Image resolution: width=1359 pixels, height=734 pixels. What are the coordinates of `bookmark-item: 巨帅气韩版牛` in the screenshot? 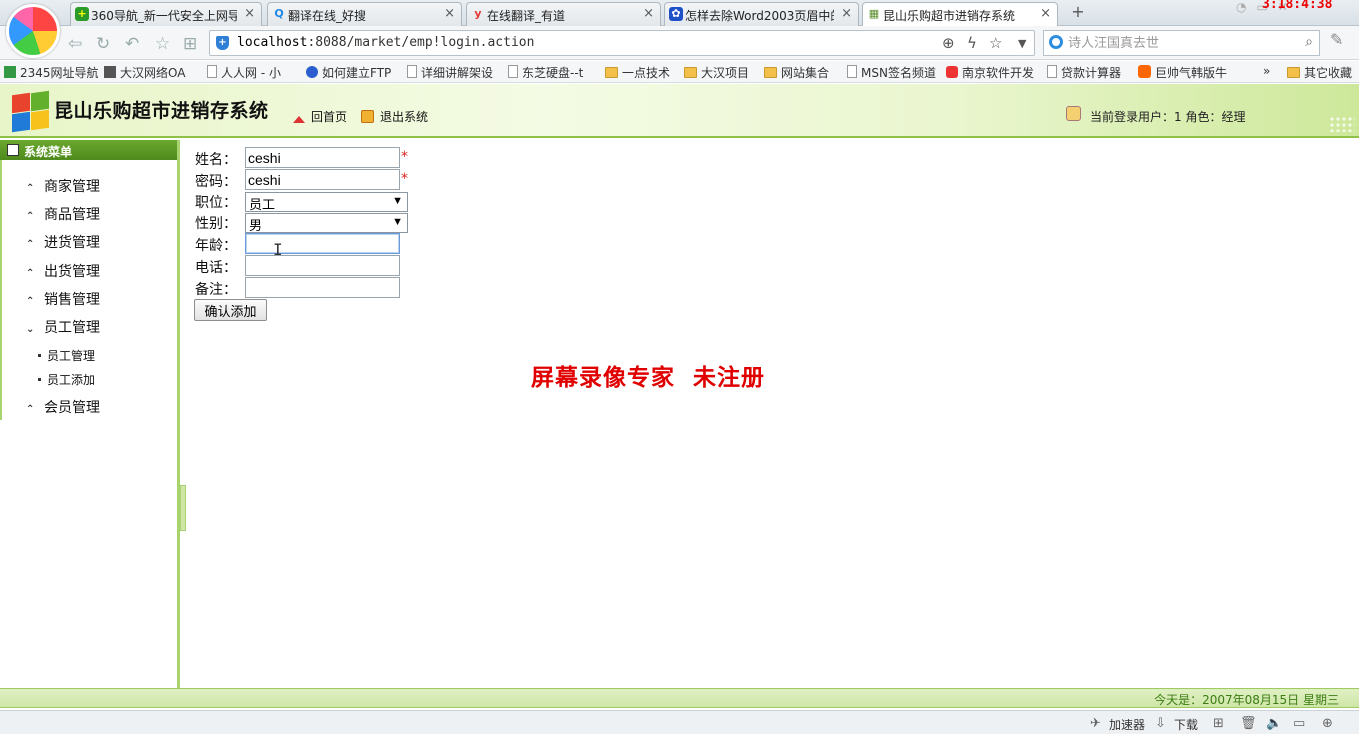 It's located at (1182, 72).